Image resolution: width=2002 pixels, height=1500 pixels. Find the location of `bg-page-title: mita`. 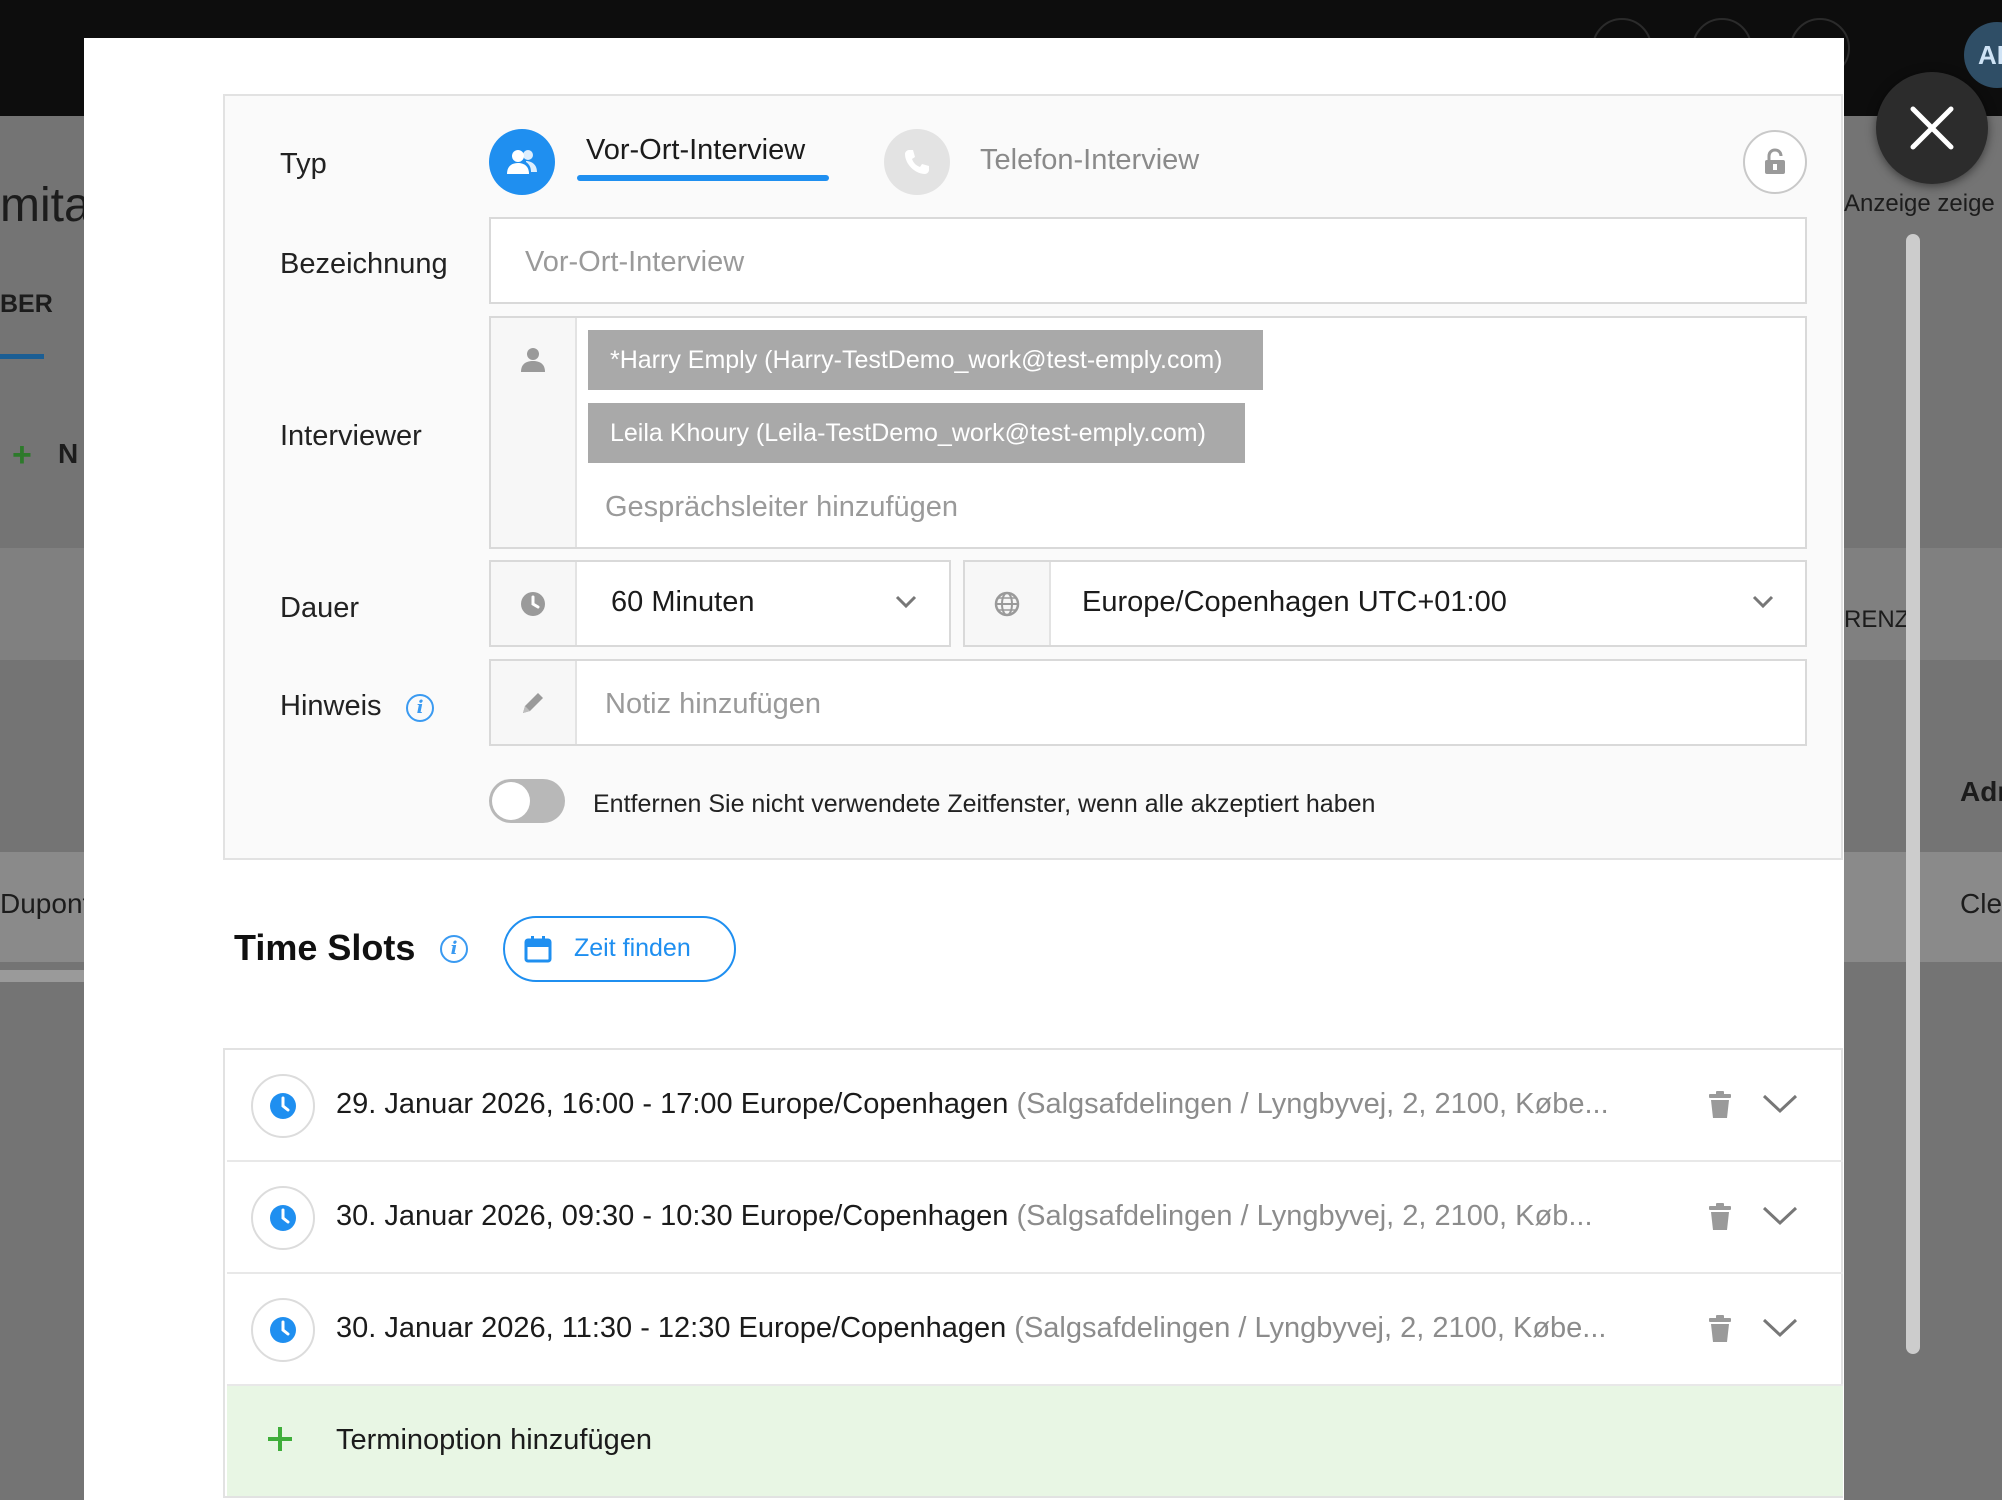

bg-page-title: mita is located at coordinates (45, 205).